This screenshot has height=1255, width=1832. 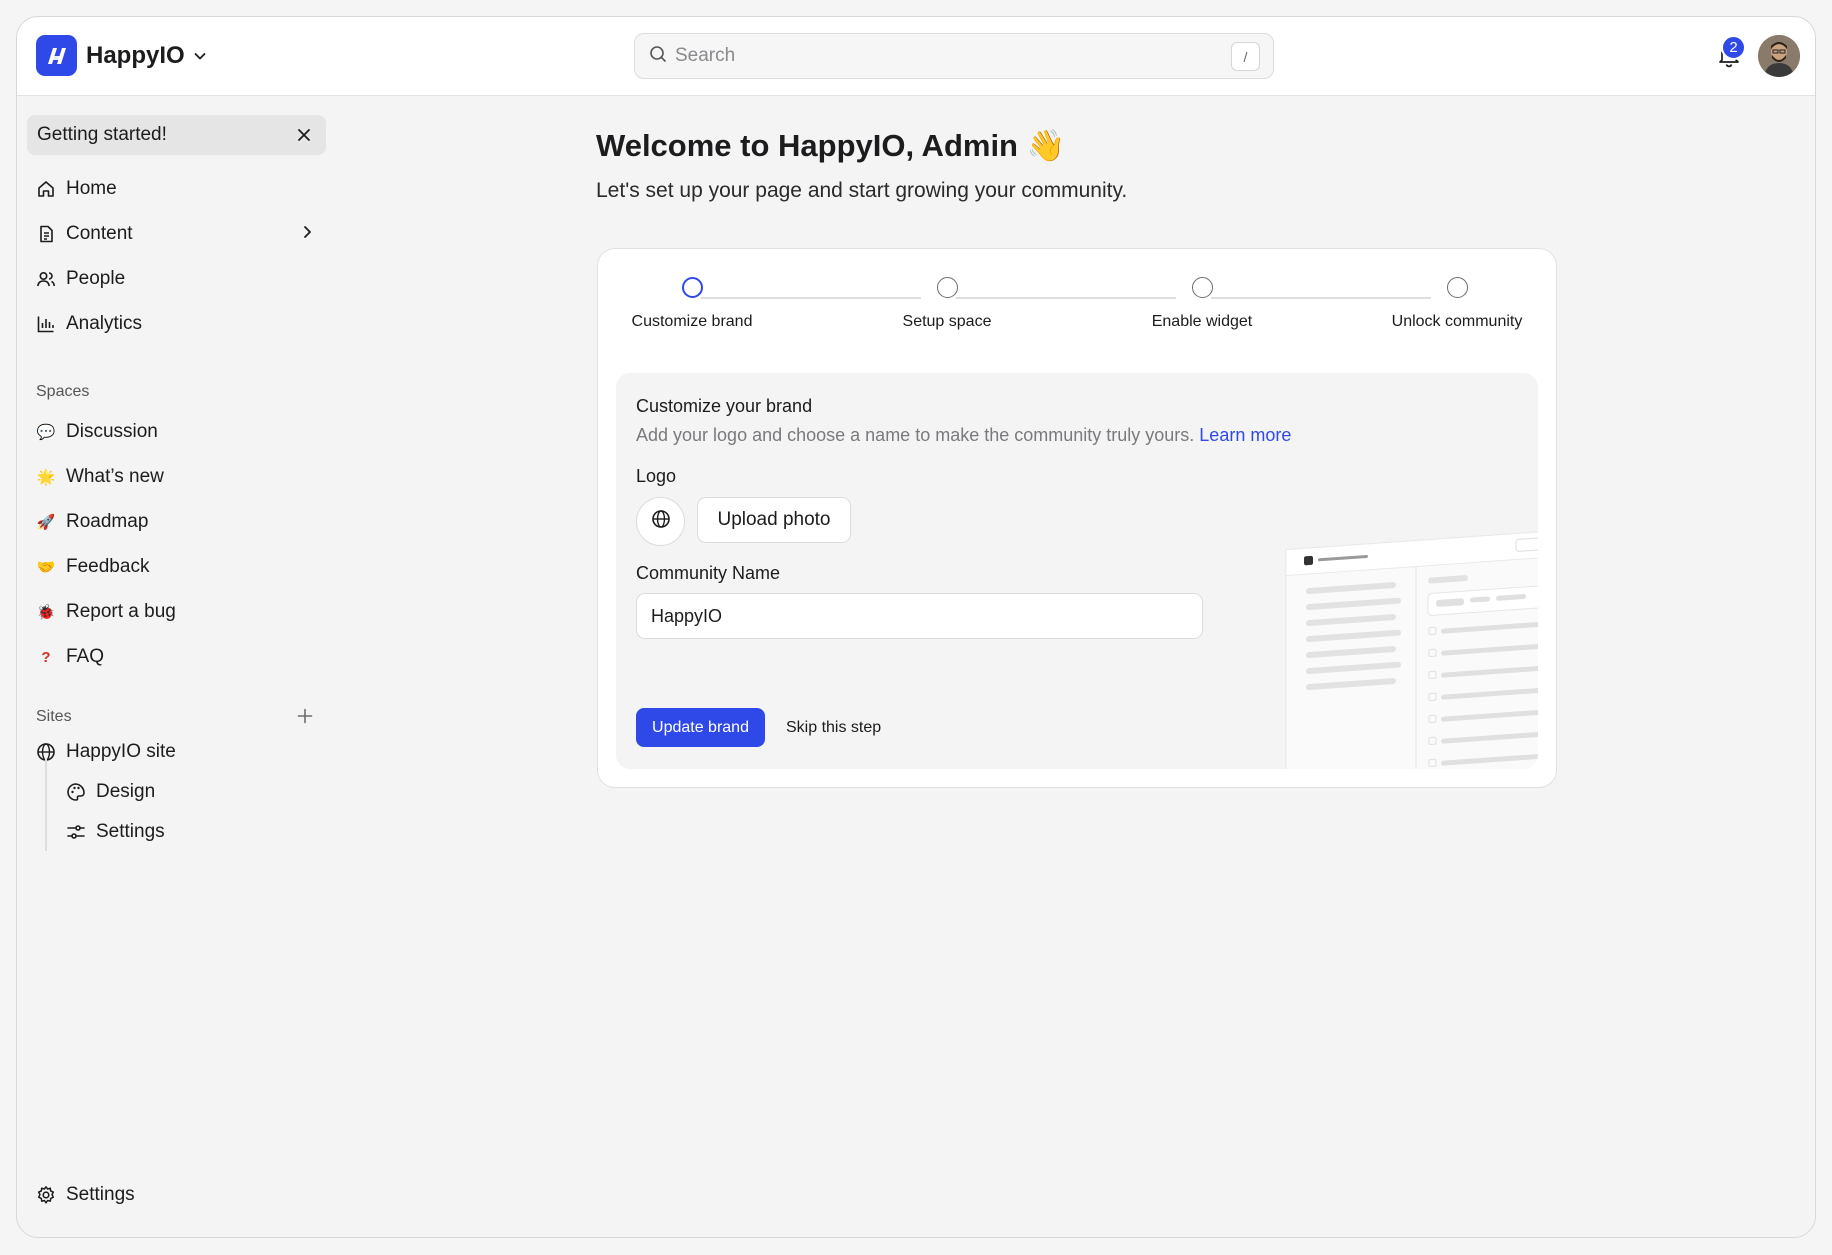 What do you see at coordinates (76, 832) in the screenshot?
I see `sliders-icon` at bounding box center [76, 832].